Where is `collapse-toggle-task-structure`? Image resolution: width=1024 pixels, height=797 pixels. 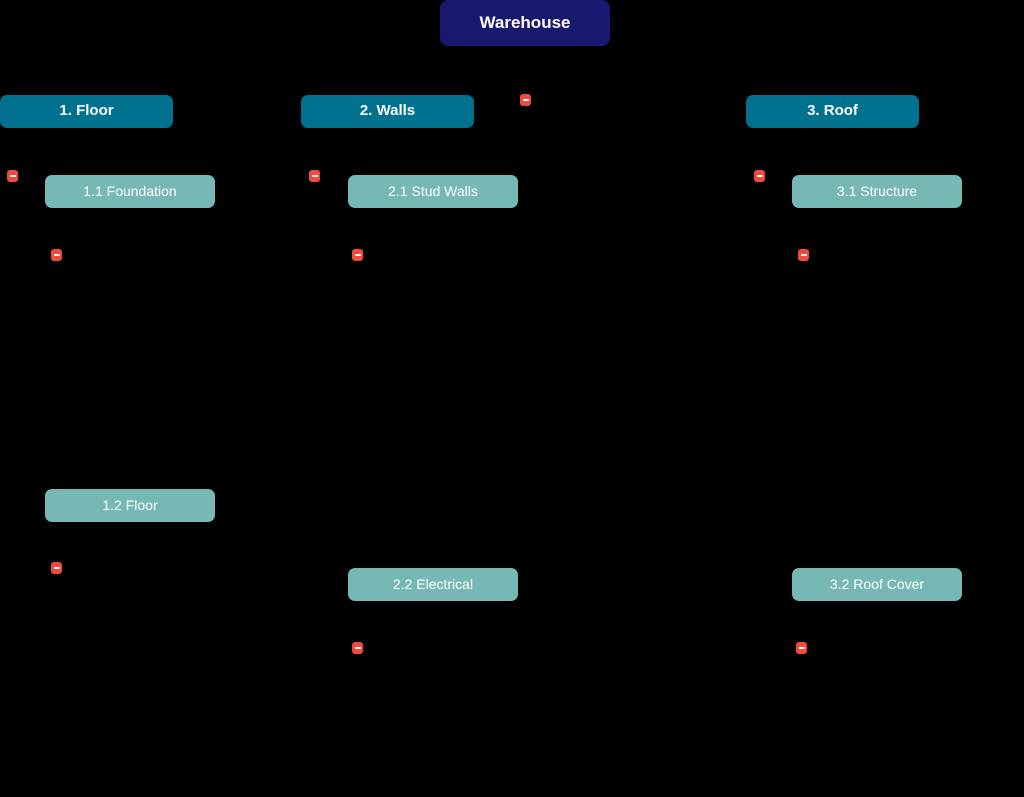
collapse-toggle-task-structure is located at coordinates (803, 255).